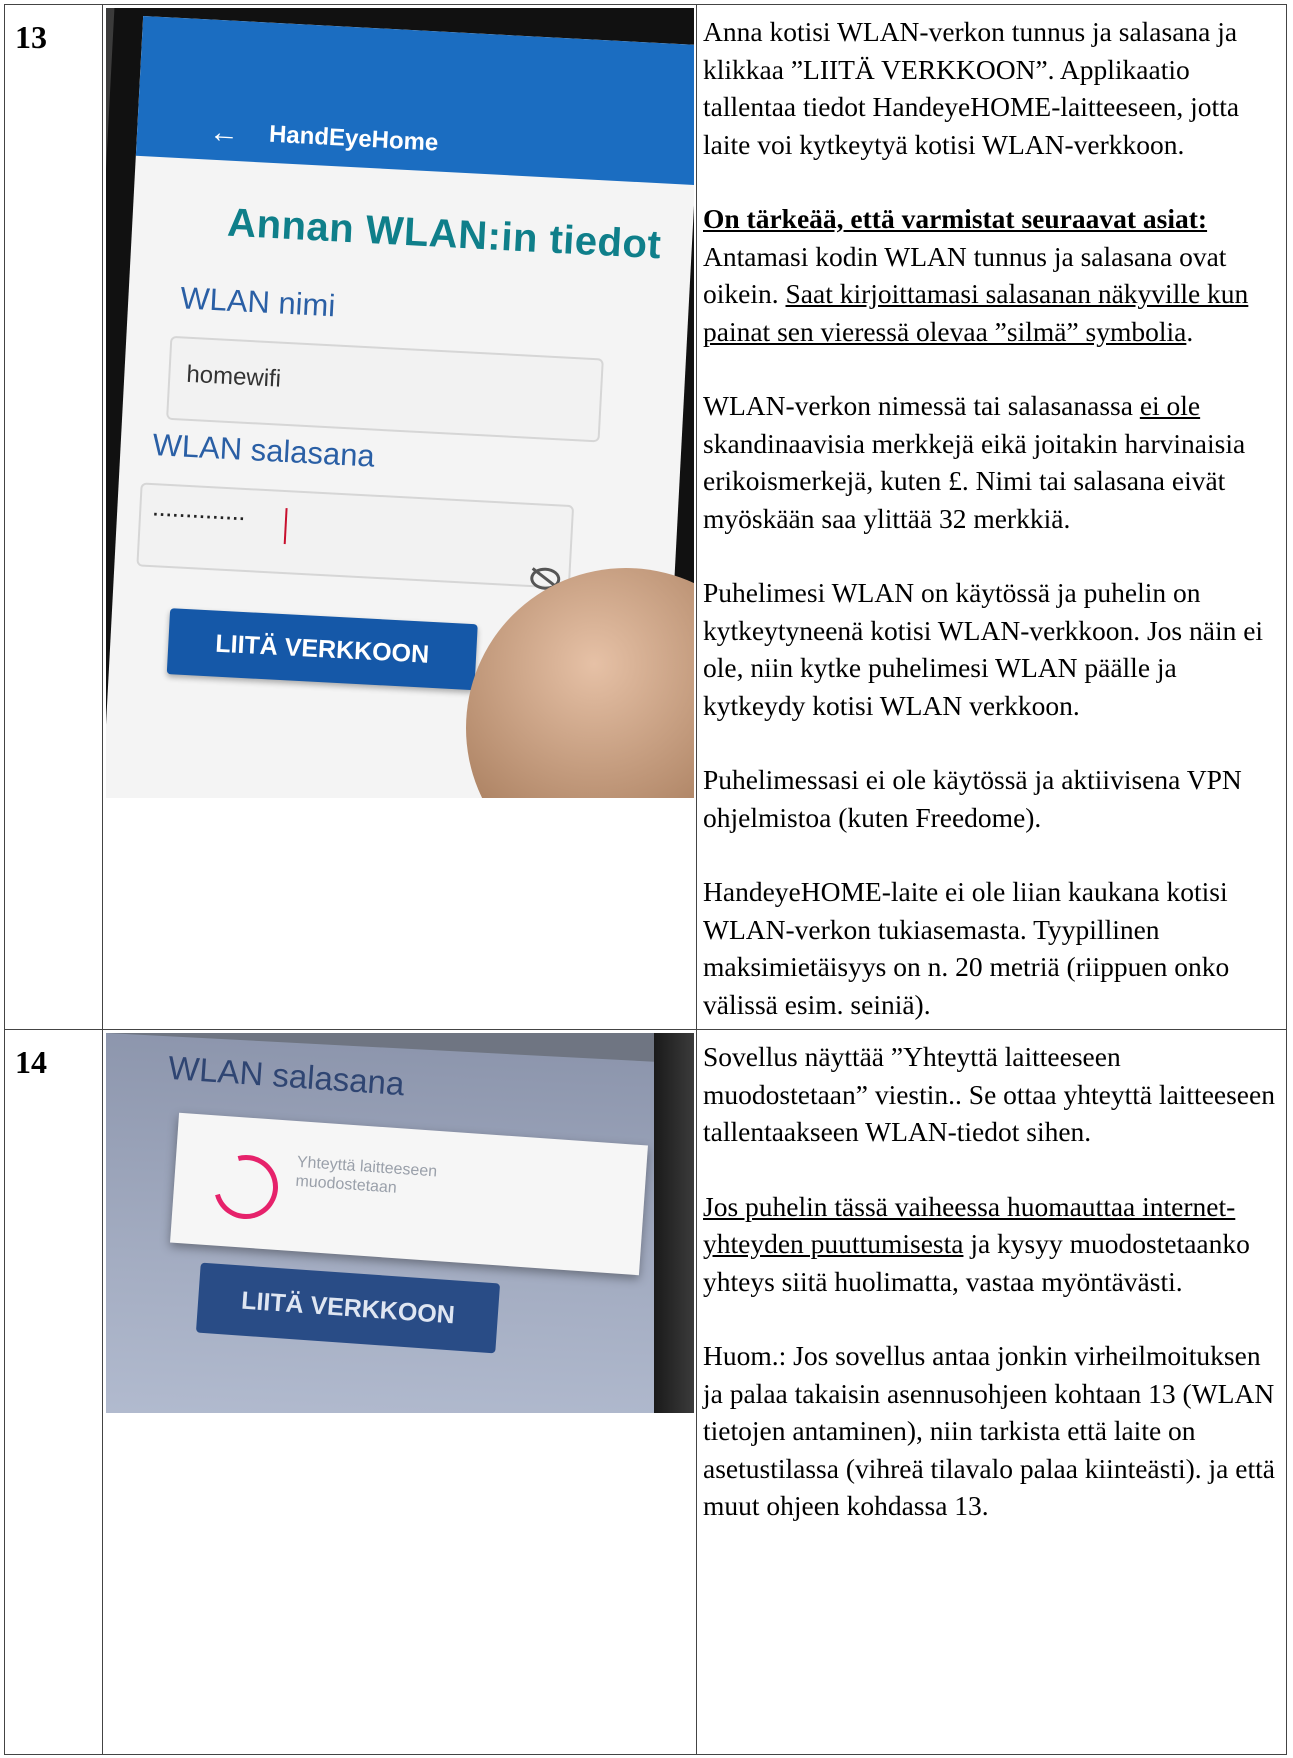 Image resolution: width=1293 pixels, height=1758 pixels. What do you see at coordinates (31, 1062) in the screenshot?
I see `step-number: 14` at bounding box center [31, 1062].